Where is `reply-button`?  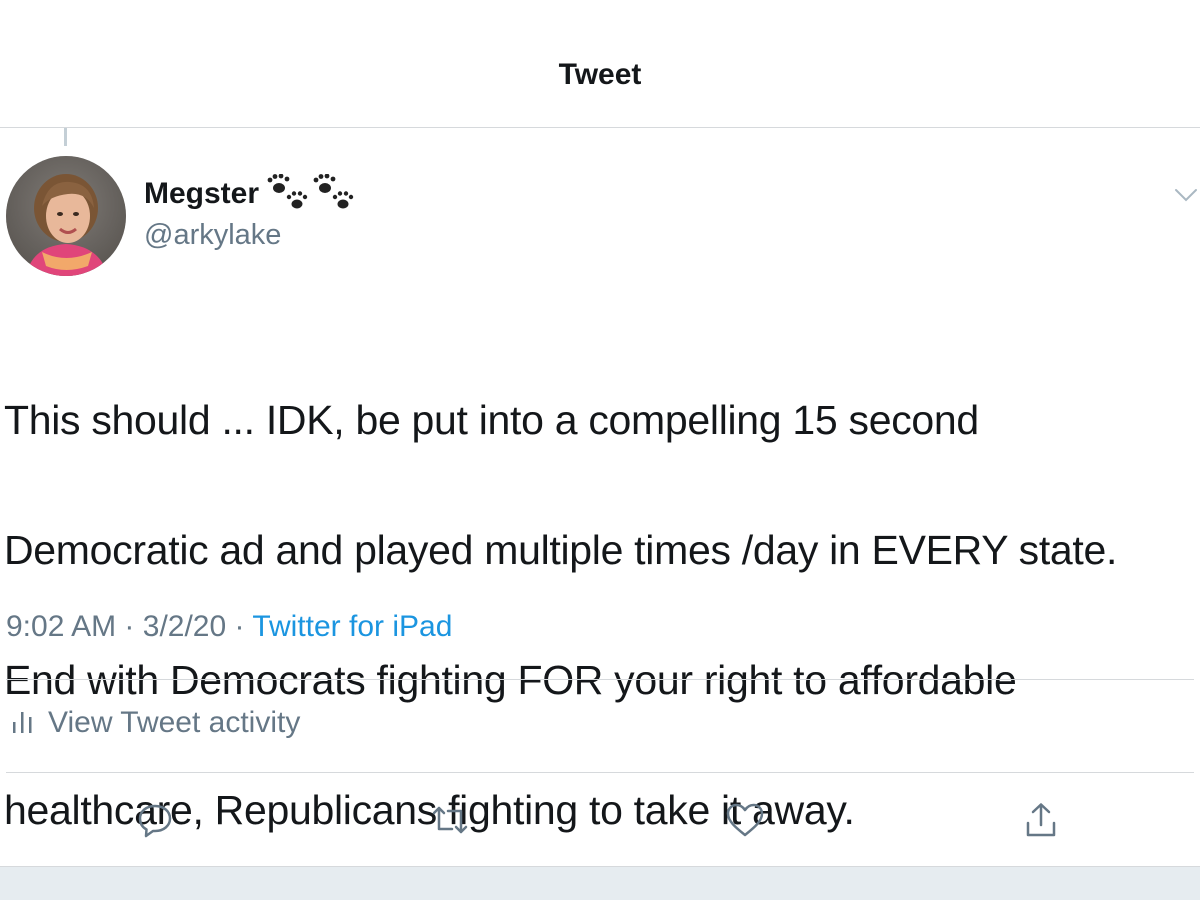
reply-button is located at coordinates (155, 820).